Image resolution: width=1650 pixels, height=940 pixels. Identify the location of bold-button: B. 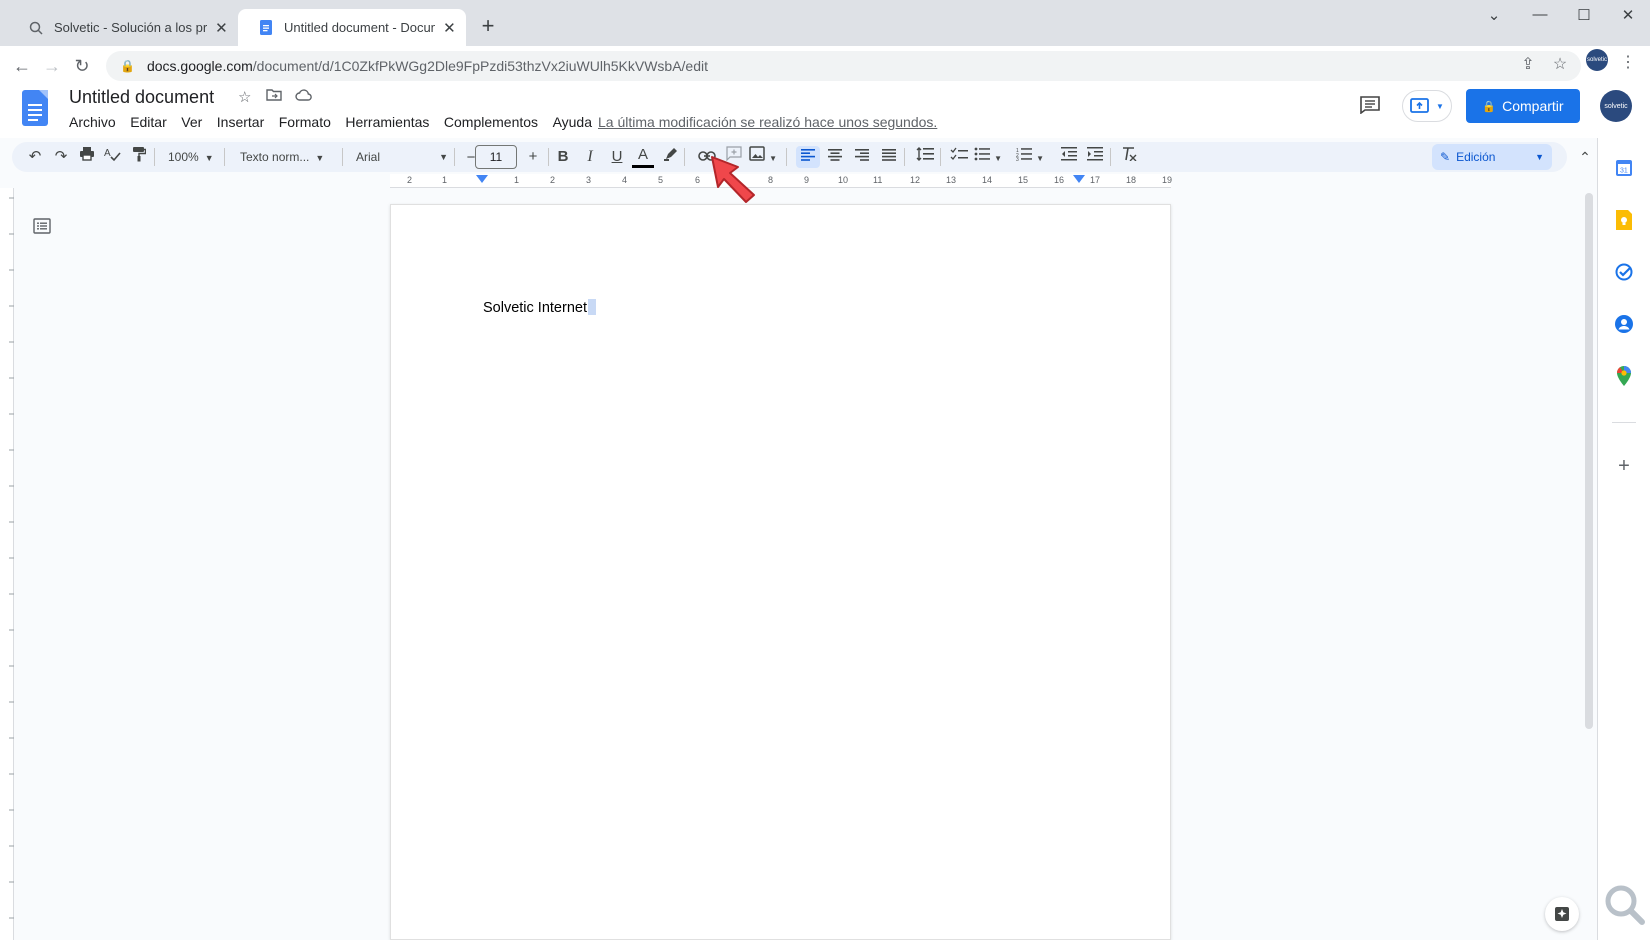
(563, 157).